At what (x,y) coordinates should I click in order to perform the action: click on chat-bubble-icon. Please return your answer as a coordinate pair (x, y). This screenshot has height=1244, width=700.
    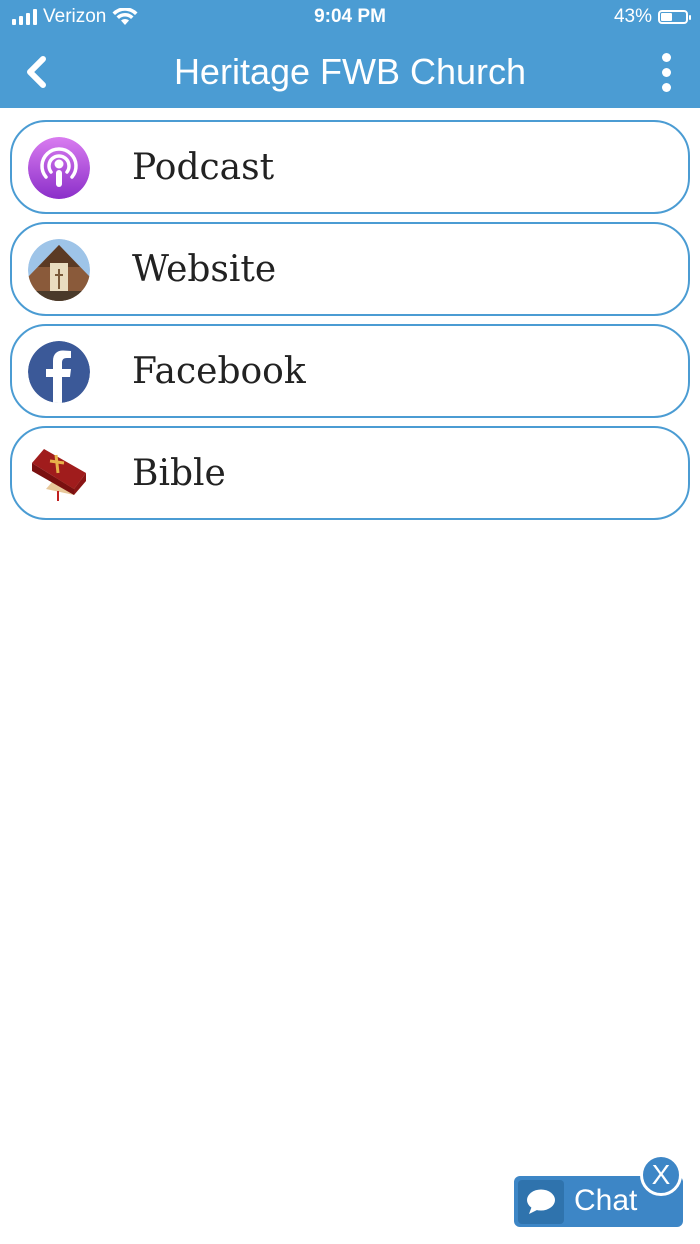
    Looking at the image, I should click on (541, 1202).